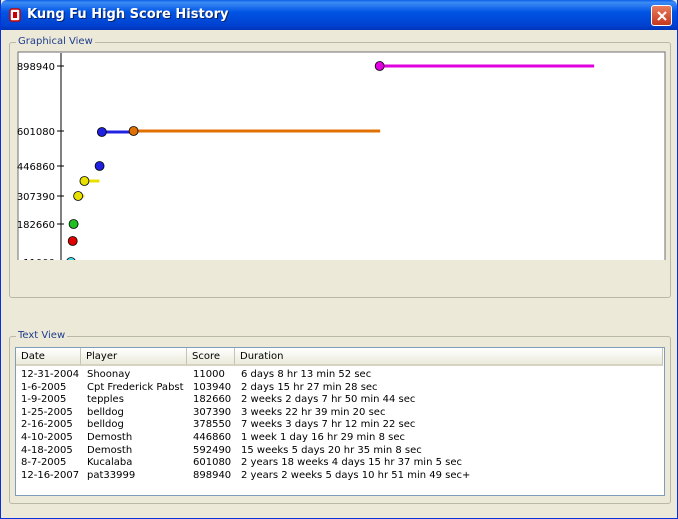  I want to click on duration-cell: 6 days 8 hr 13 min 52 sec, so click(306, 374).